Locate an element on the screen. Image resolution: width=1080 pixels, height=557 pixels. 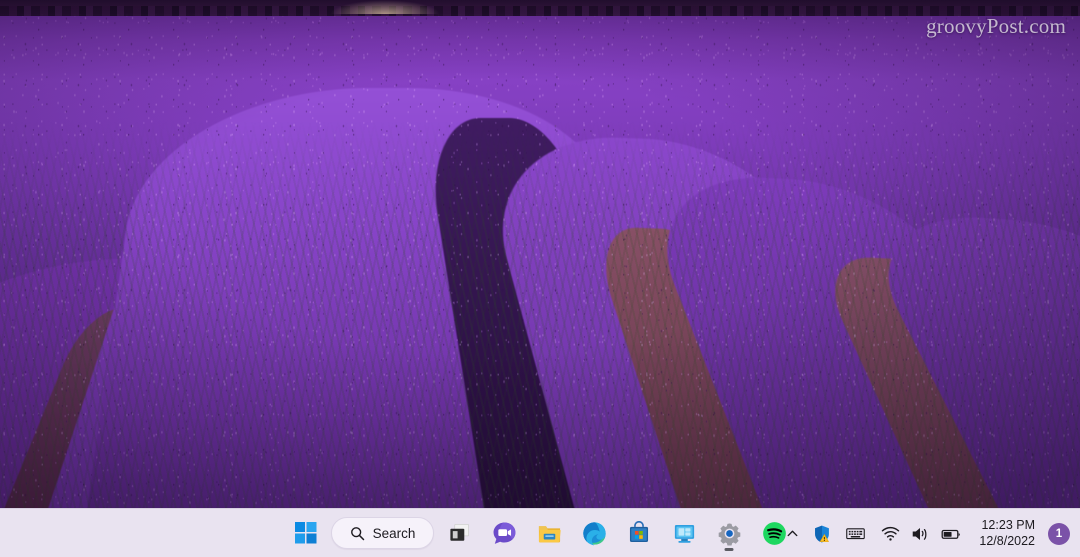
watermark: groovyPost.com is located at coordinates (996, 26).